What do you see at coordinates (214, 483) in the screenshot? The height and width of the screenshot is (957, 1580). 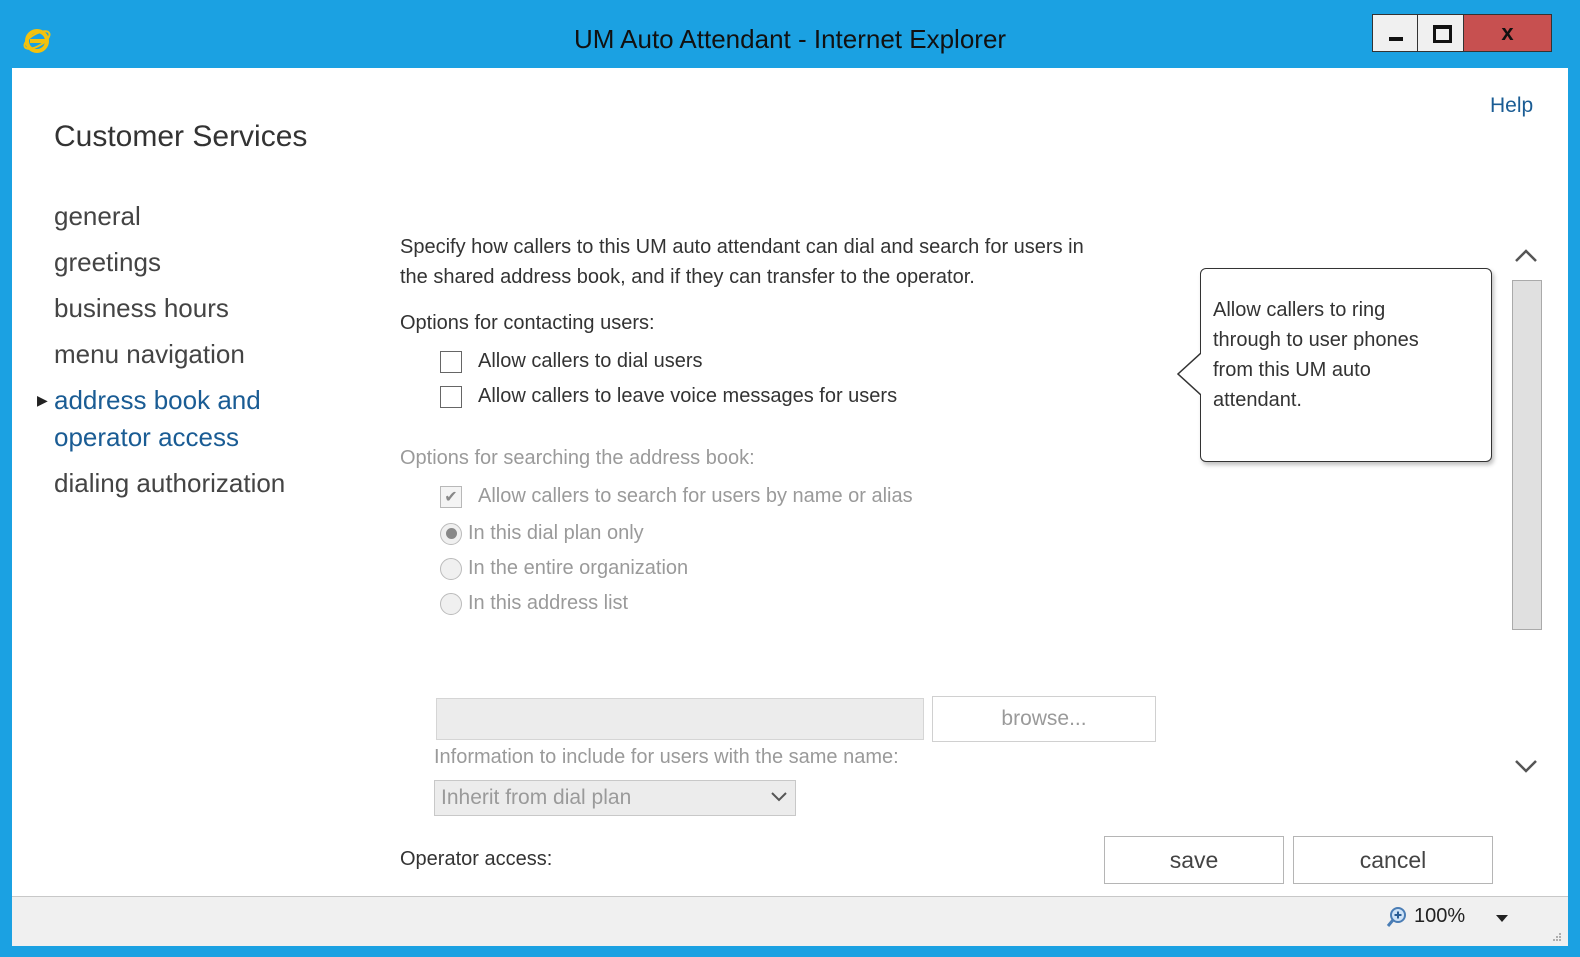 I see `nav-item-dialing-authorization: dialing authorization` at bounding box center [214, 483].